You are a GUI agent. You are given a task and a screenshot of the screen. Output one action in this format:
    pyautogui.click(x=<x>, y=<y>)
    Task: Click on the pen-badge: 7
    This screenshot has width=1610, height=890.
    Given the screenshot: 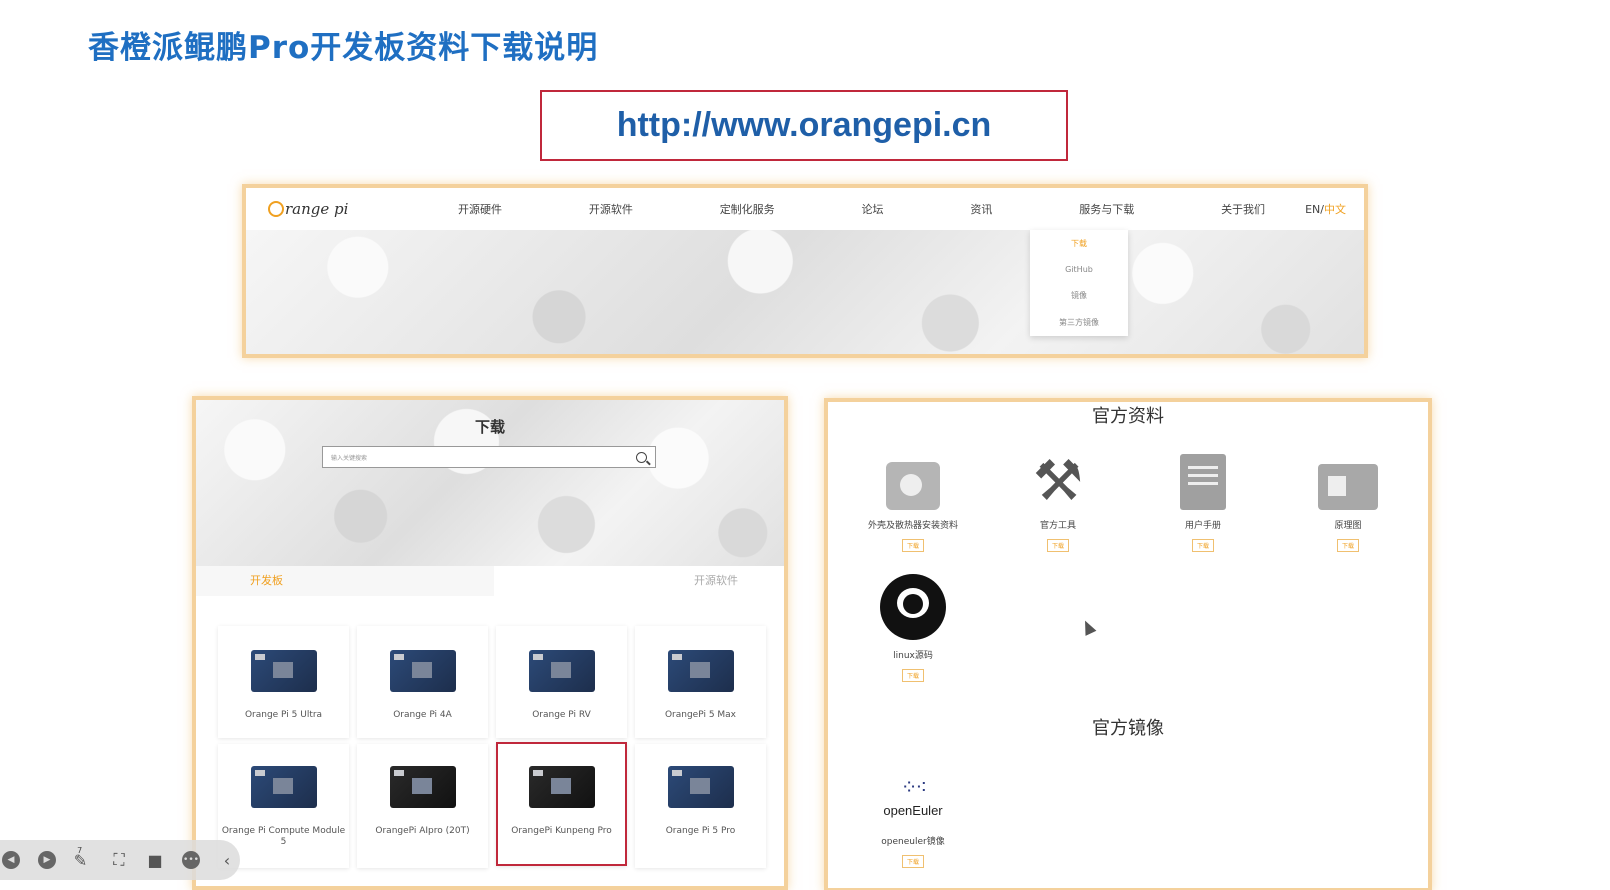 What is the action you would take?
    pyautogui.click(x=80, y=850)
    